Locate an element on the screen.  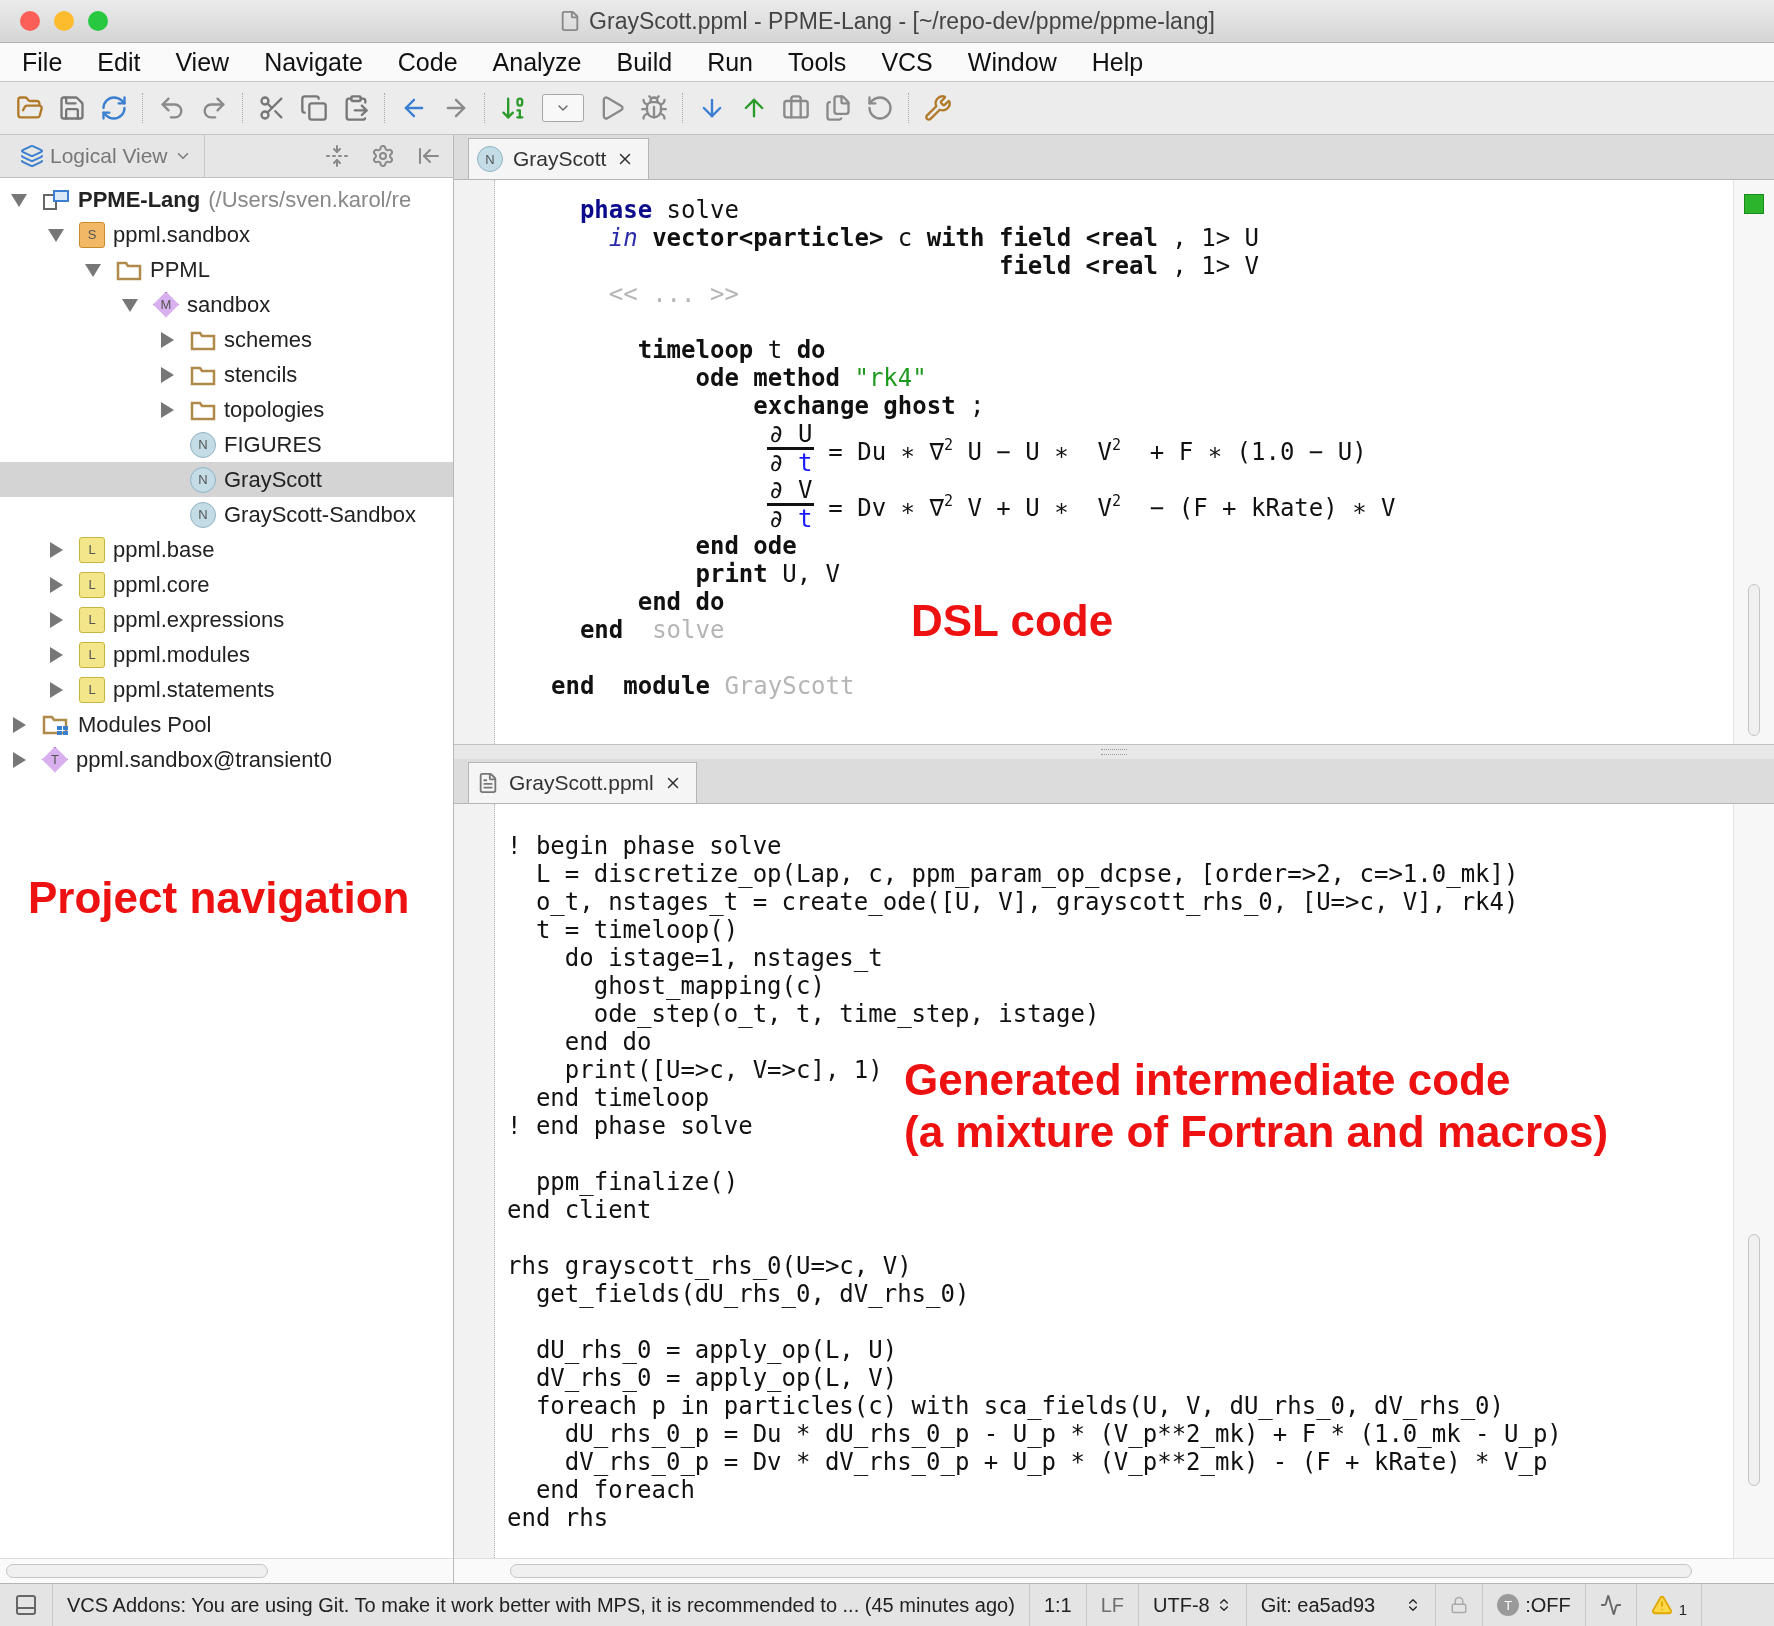
briefcase-icon is located at coordinates (796, 108).